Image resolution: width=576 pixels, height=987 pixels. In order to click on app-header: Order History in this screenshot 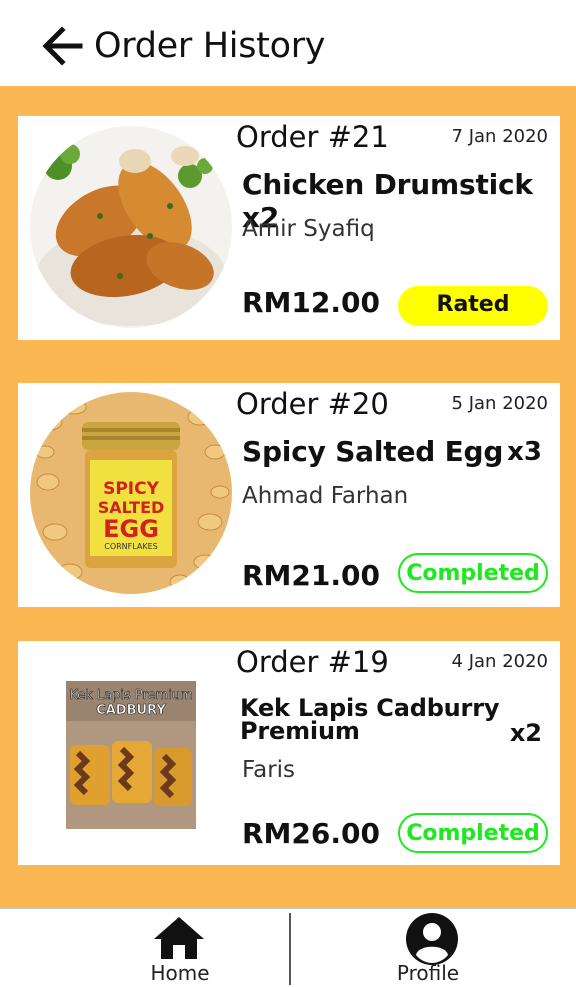, I will do `click(288, 43)`.